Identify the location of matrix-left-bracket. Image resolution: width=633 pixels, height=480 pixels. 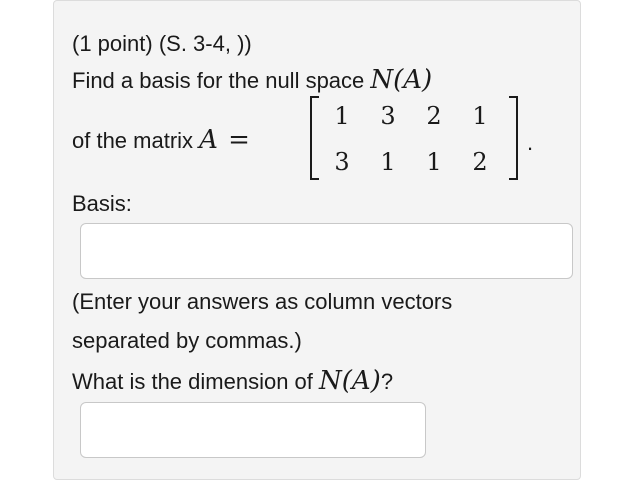
(314, 138).